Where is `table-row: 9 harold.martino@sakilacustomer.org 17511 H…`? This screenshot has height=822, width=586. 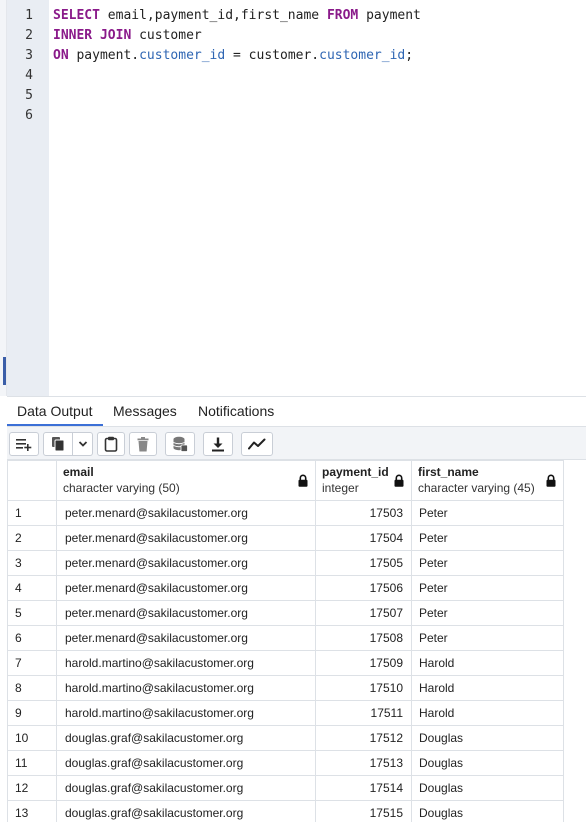
table-row: 9 harold.martino@sakilacustomer.org 17511 H… is located at coordinates (285, 713).